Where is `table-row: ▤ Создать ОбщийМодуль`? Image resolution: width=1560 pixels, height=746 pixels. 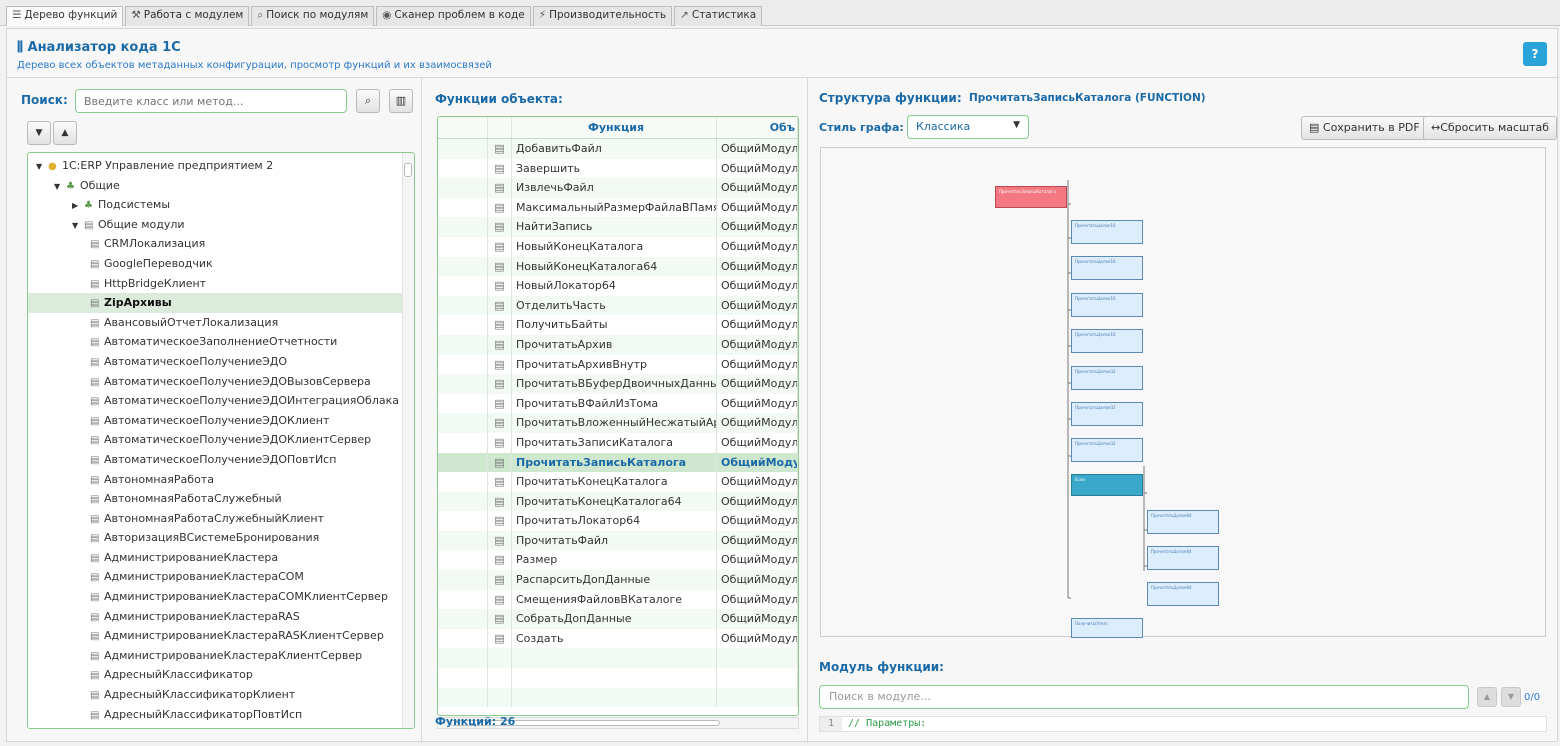
table-row: ▤ Создать ОбщийМодуль is located at coordinates (618, 638).